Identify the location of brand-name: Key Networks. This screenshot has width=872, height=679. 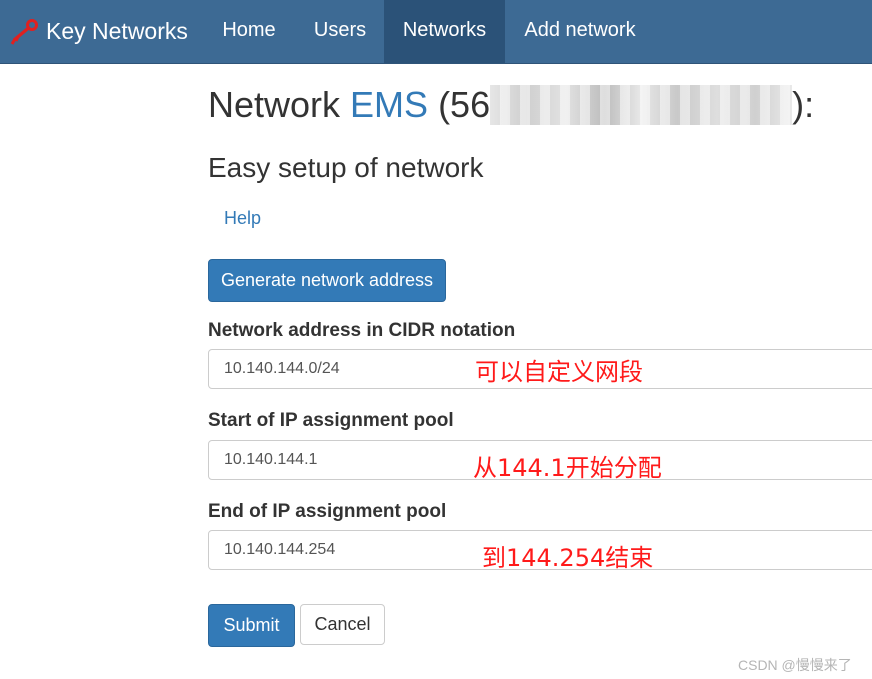
(117, 31).